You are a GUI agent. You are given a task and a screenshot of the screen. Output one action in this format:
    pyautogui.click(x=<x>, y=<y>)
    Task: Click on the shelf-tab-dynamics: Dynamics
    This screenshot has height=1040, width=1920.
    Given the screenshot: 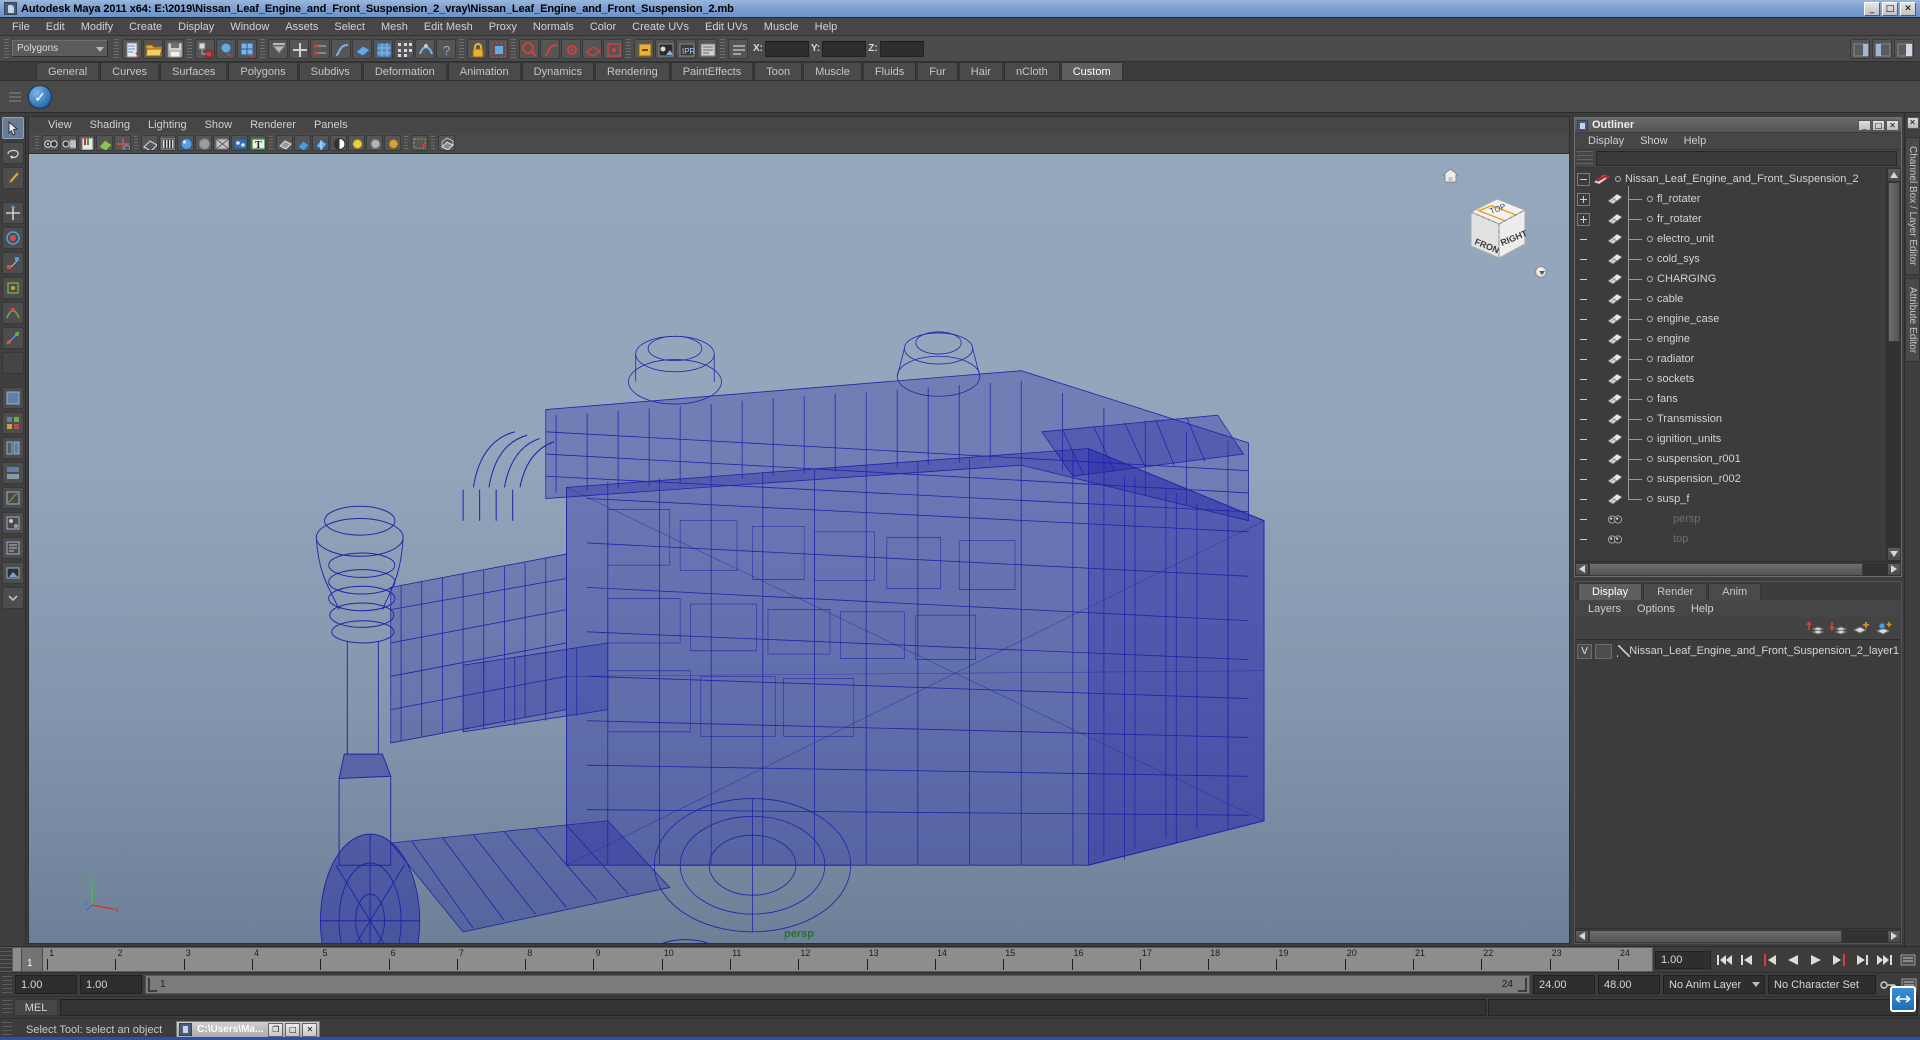 What is the action you would take?
    pyautogui.click(x=557, y=71)
    